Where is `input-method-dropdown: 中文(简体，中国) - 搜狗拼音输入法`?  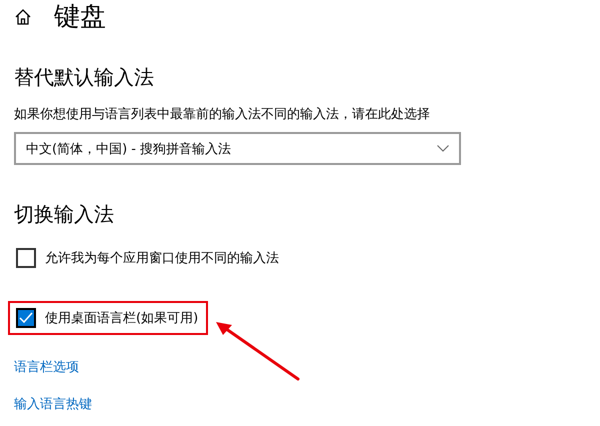 input-method-dropdown: 中文(简体，中国) - 搜狗拼音输入法 is located at coordinates (237, 148).